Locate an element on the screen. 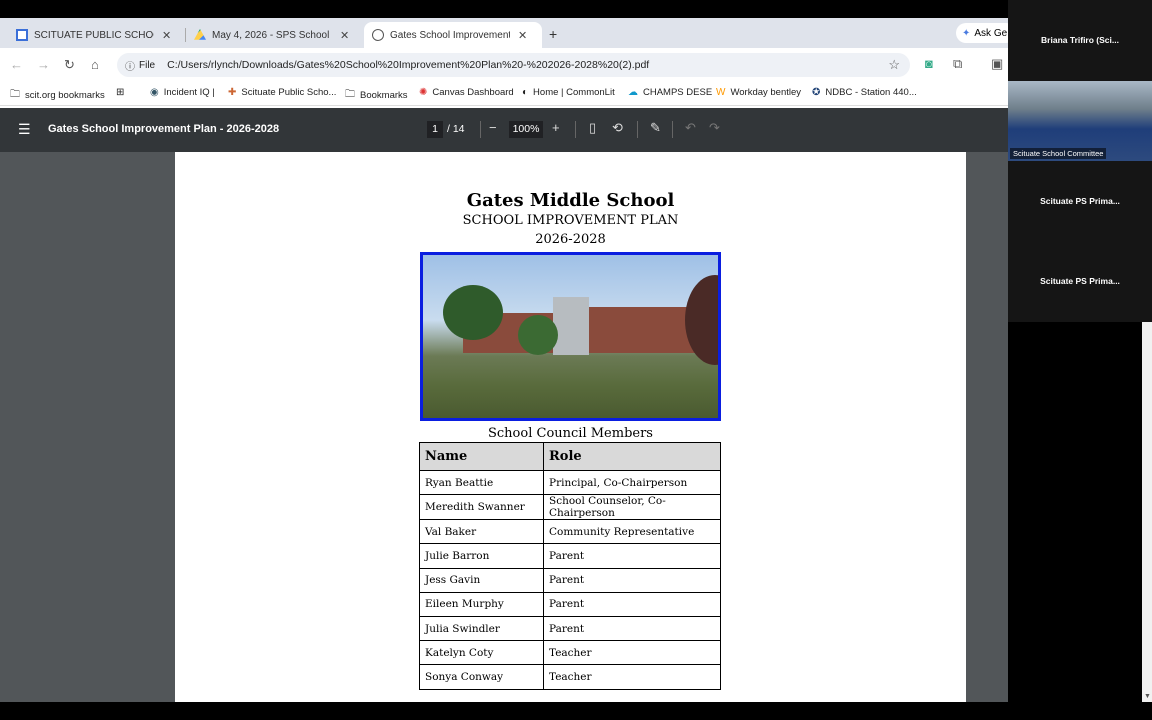 The image size is (1152, 720). member-name: Jess Gavin is located at coordinates (481, 580).